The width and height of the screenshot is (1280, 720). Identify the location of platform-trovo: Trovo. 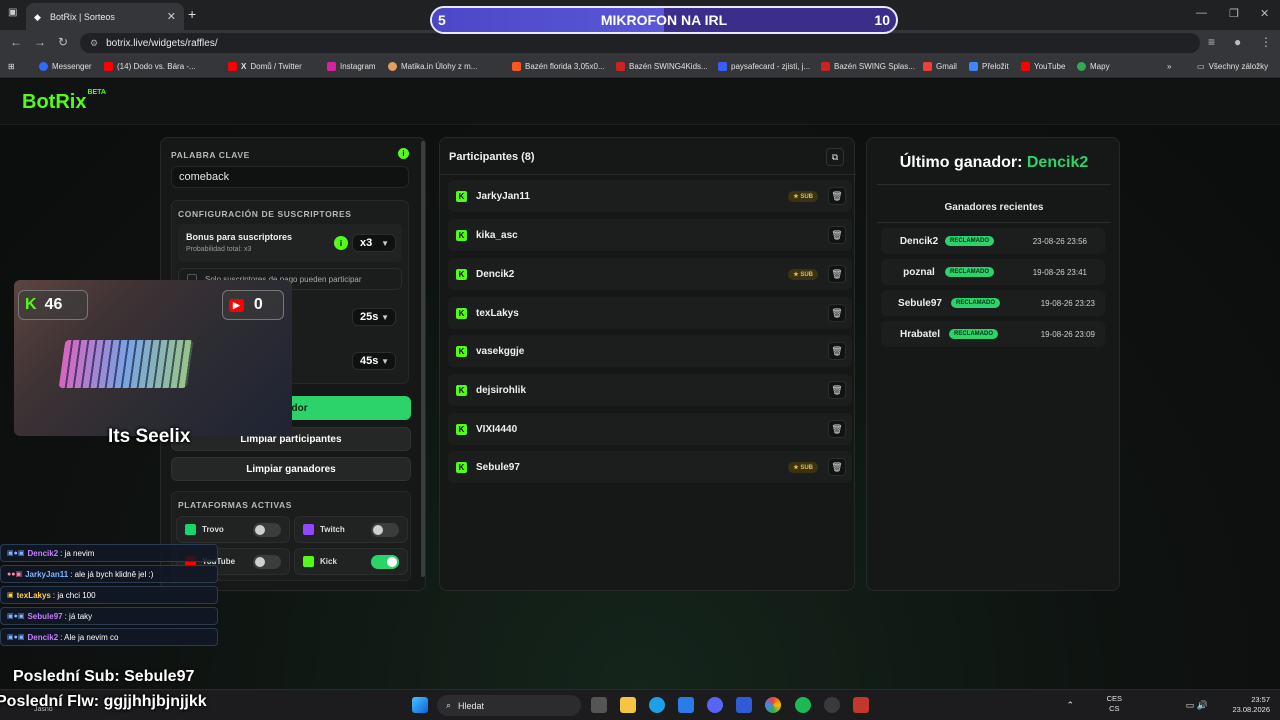
(233, 529).